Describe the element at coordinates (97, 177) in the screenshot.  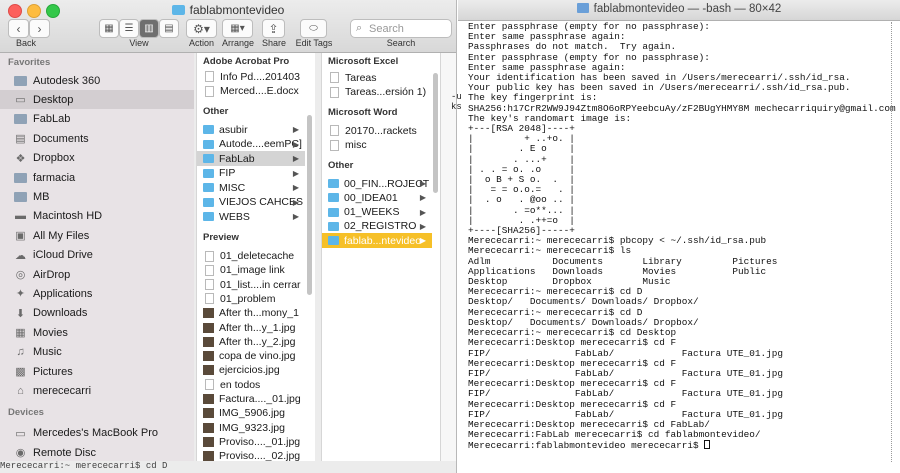
I see `sidebar-item-farmacia: farmacia` at that location.